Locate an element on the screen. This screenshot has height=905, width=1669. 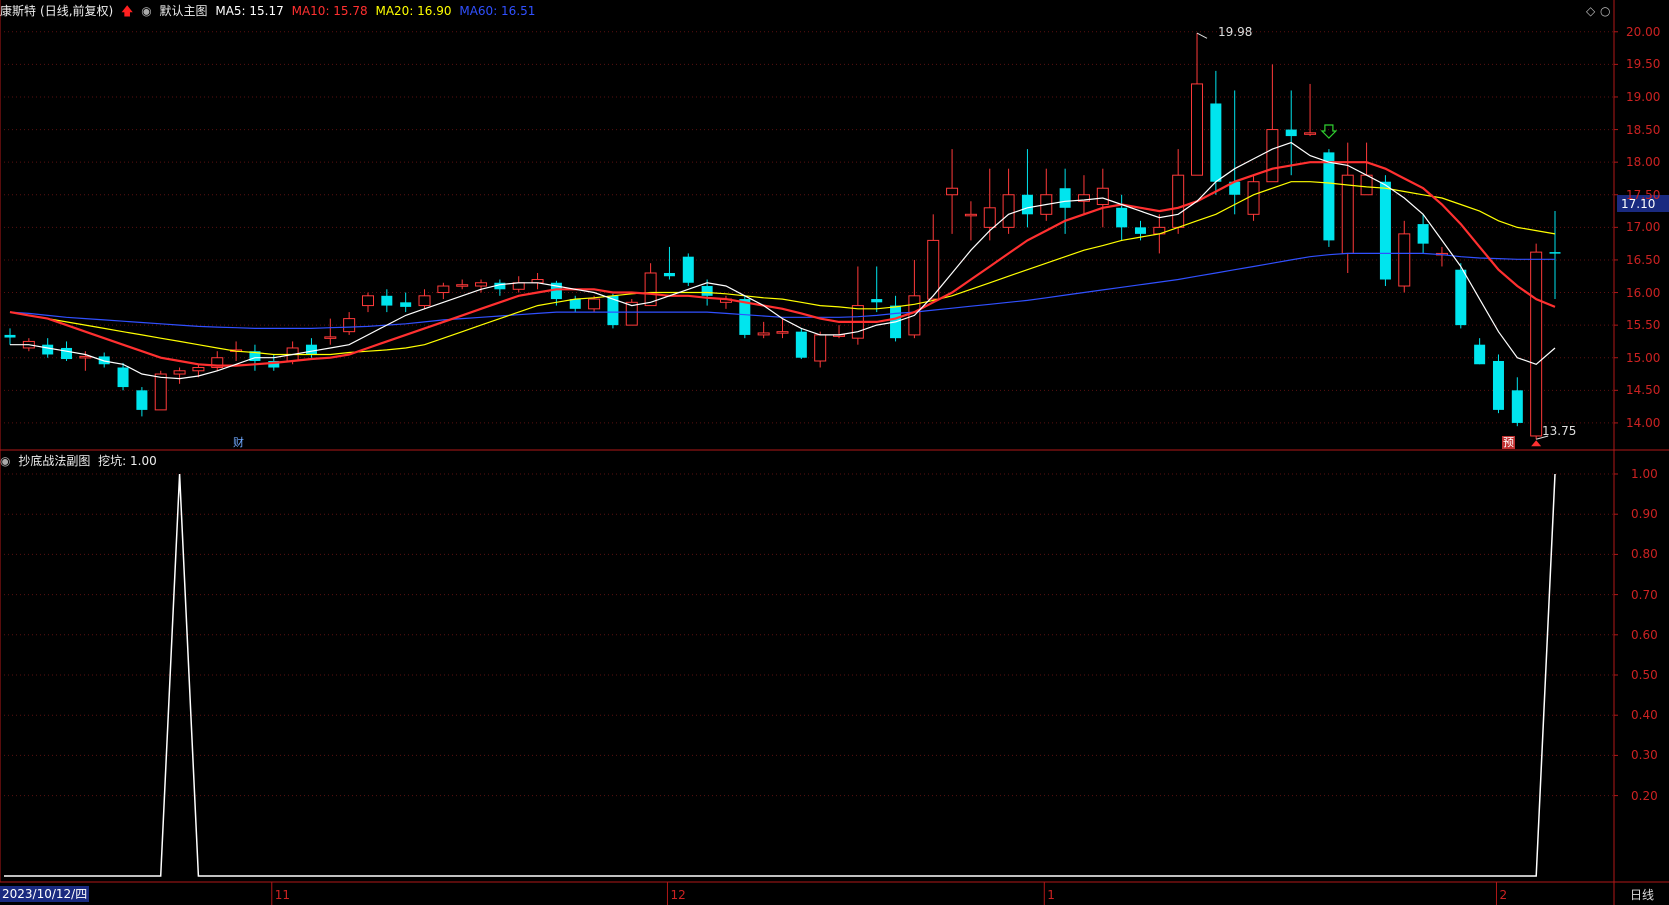
first-date-label: 2023/10/12/四 is located at coordinates (45, 894).